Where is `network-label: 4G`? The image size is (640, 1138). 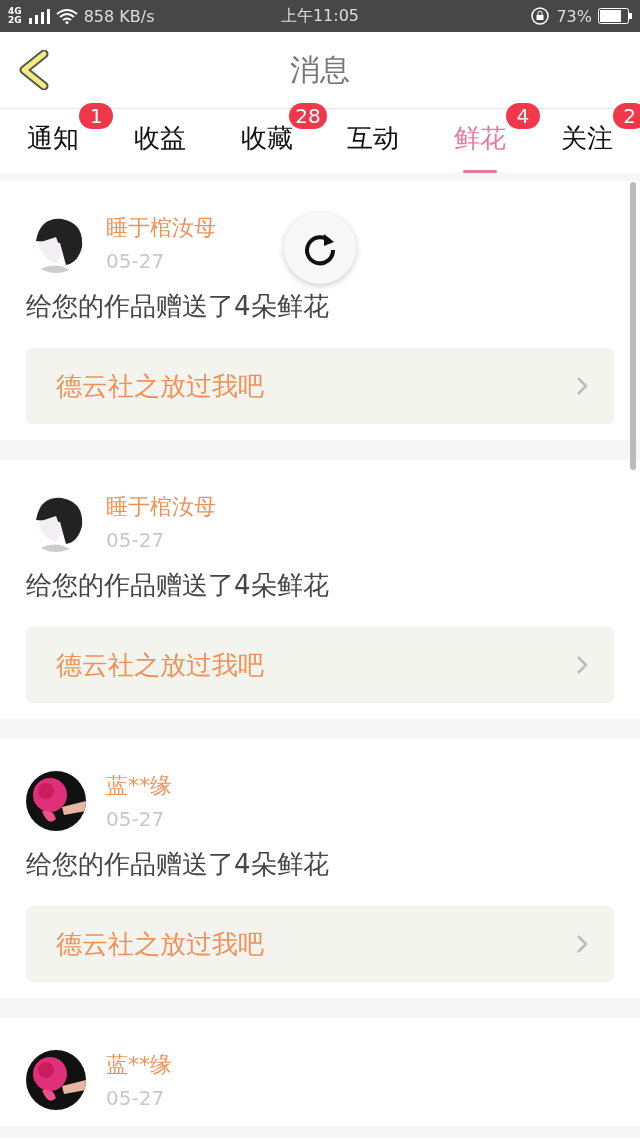
network-label: 4G is located at coordinates (15, 11).